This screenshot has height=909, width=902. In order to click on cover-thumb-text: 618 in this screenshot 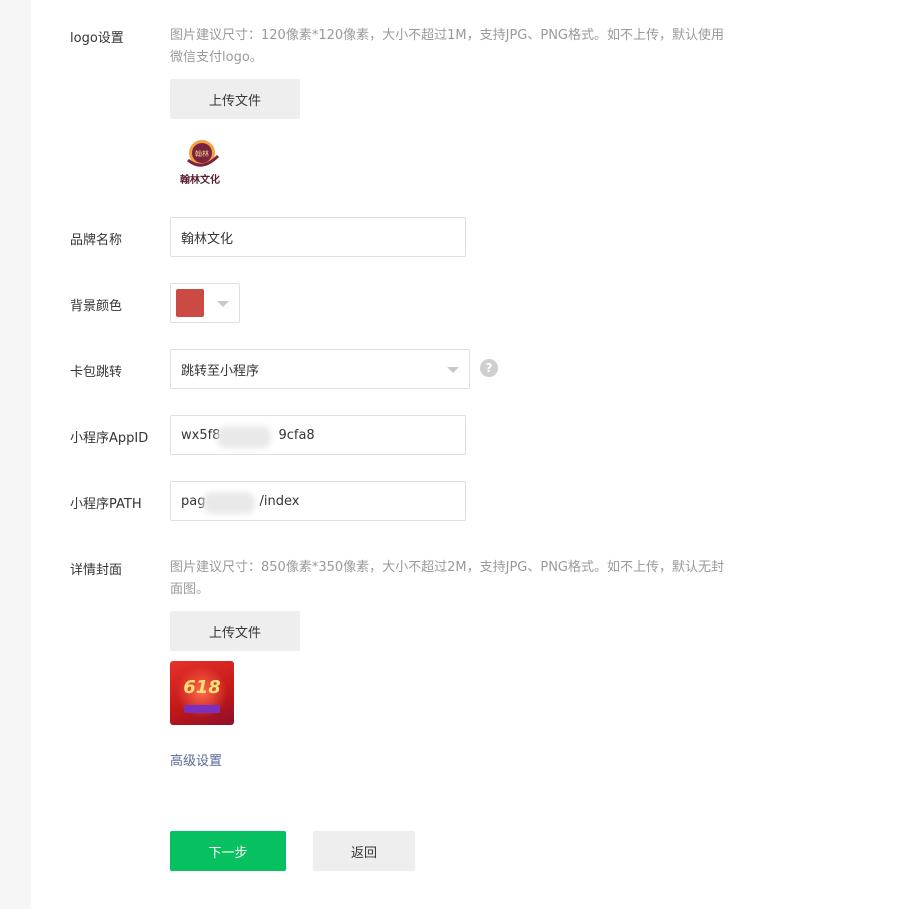, I will do `click(202, 687)`.